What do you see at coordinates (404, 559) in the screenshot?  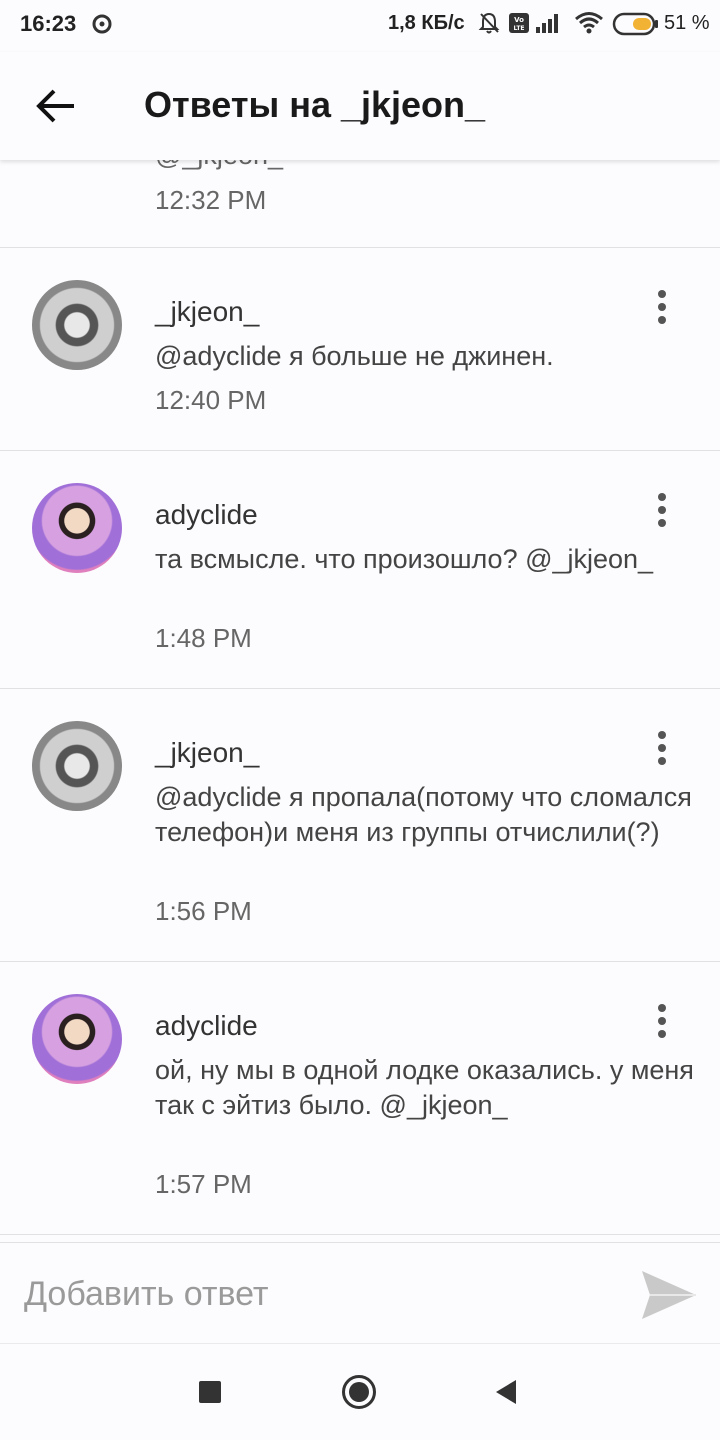 I see `reply-text: та всмысле. что произошло? @_jkjeon_` at bounding box center [404, 559].